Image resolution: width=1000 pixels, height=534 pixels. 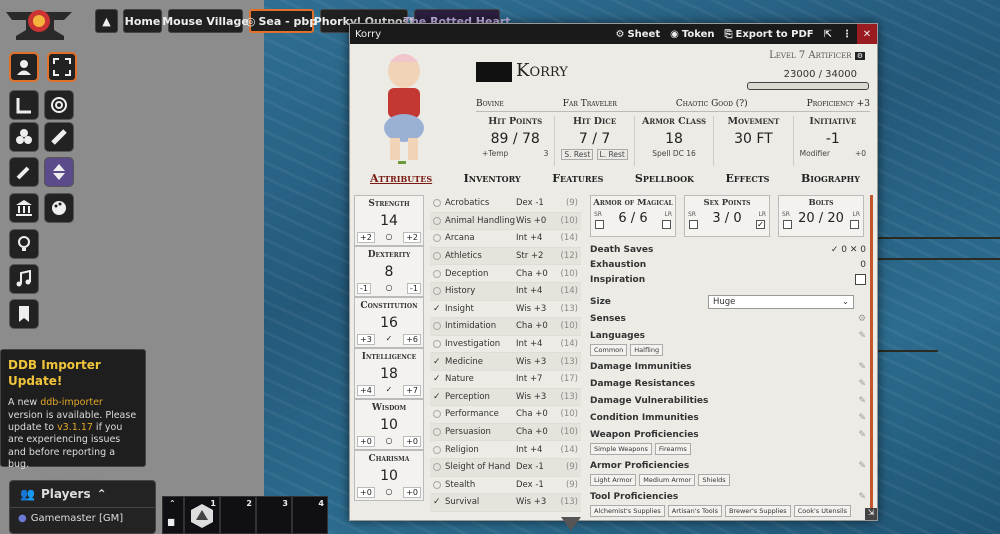 What do you see at coordinates (847, 34) in the screenshot?
I see `more-options-button: ⋮` at bounding box center [847, 34].